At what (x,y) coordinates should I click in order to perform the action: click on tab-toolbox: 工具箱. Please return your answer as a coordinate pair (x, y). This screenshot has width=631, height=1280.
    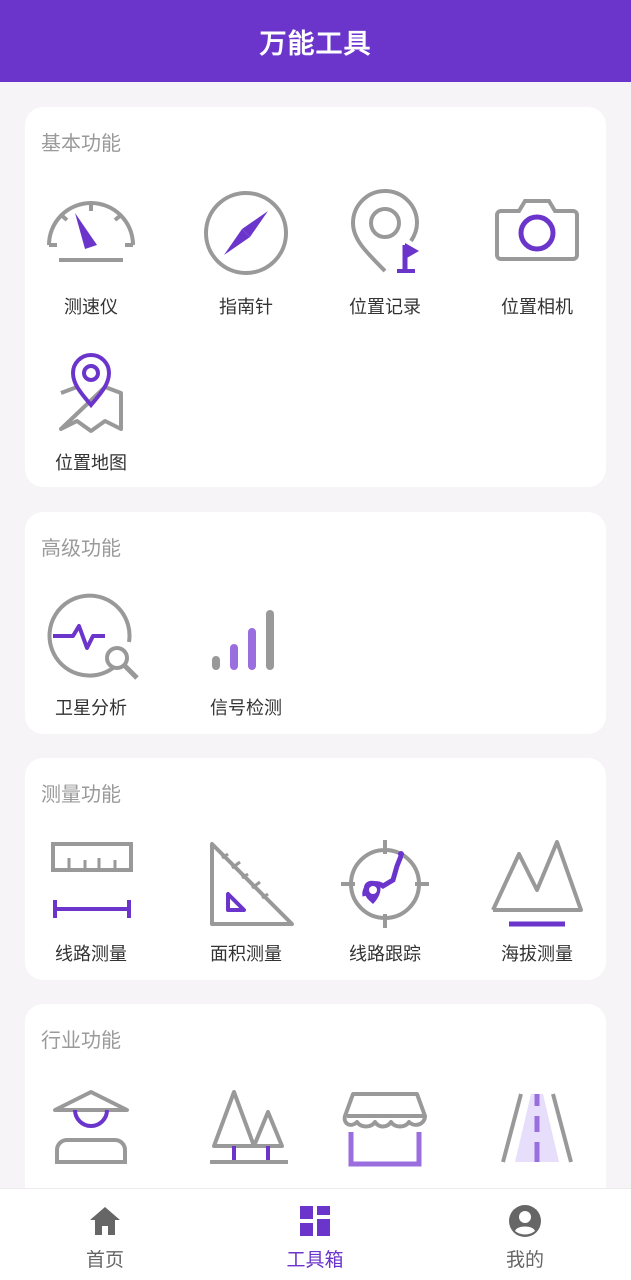
    Looking at the image, I should click on (315, 1234).